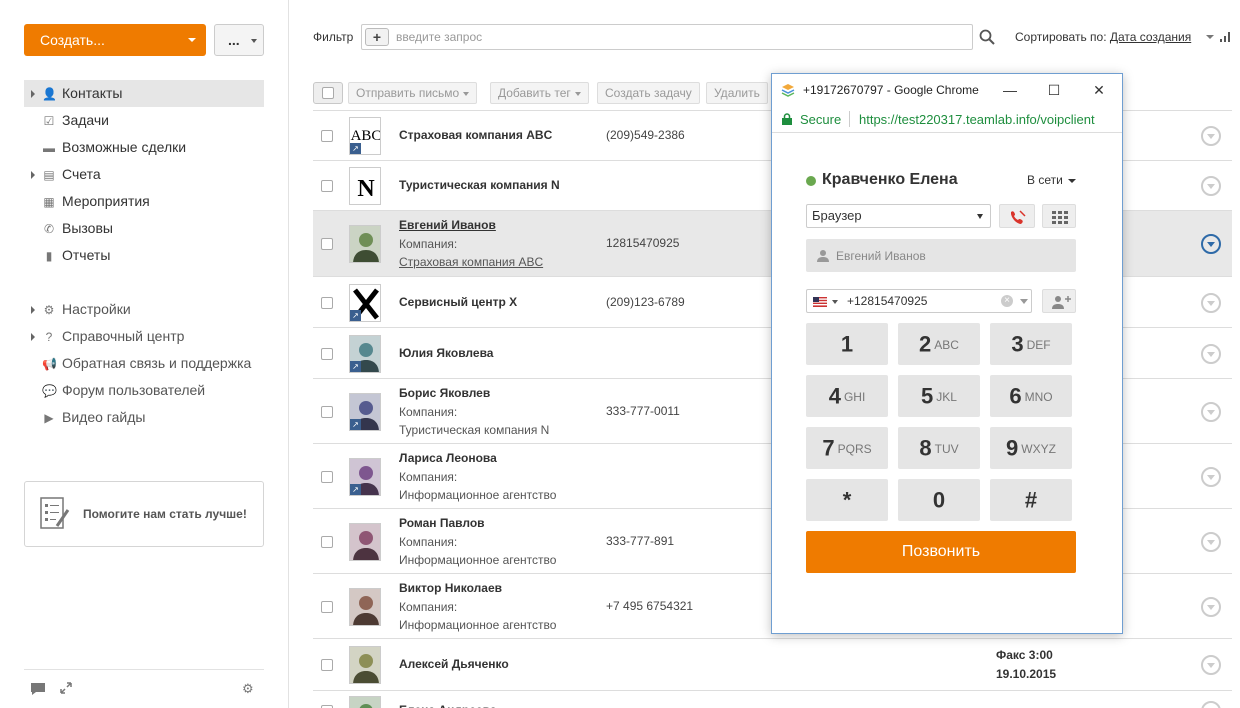 The height and width of the screenshot is (708, 1240). I want to click on contact-phone: 333-777-0011, so click(643, 411).